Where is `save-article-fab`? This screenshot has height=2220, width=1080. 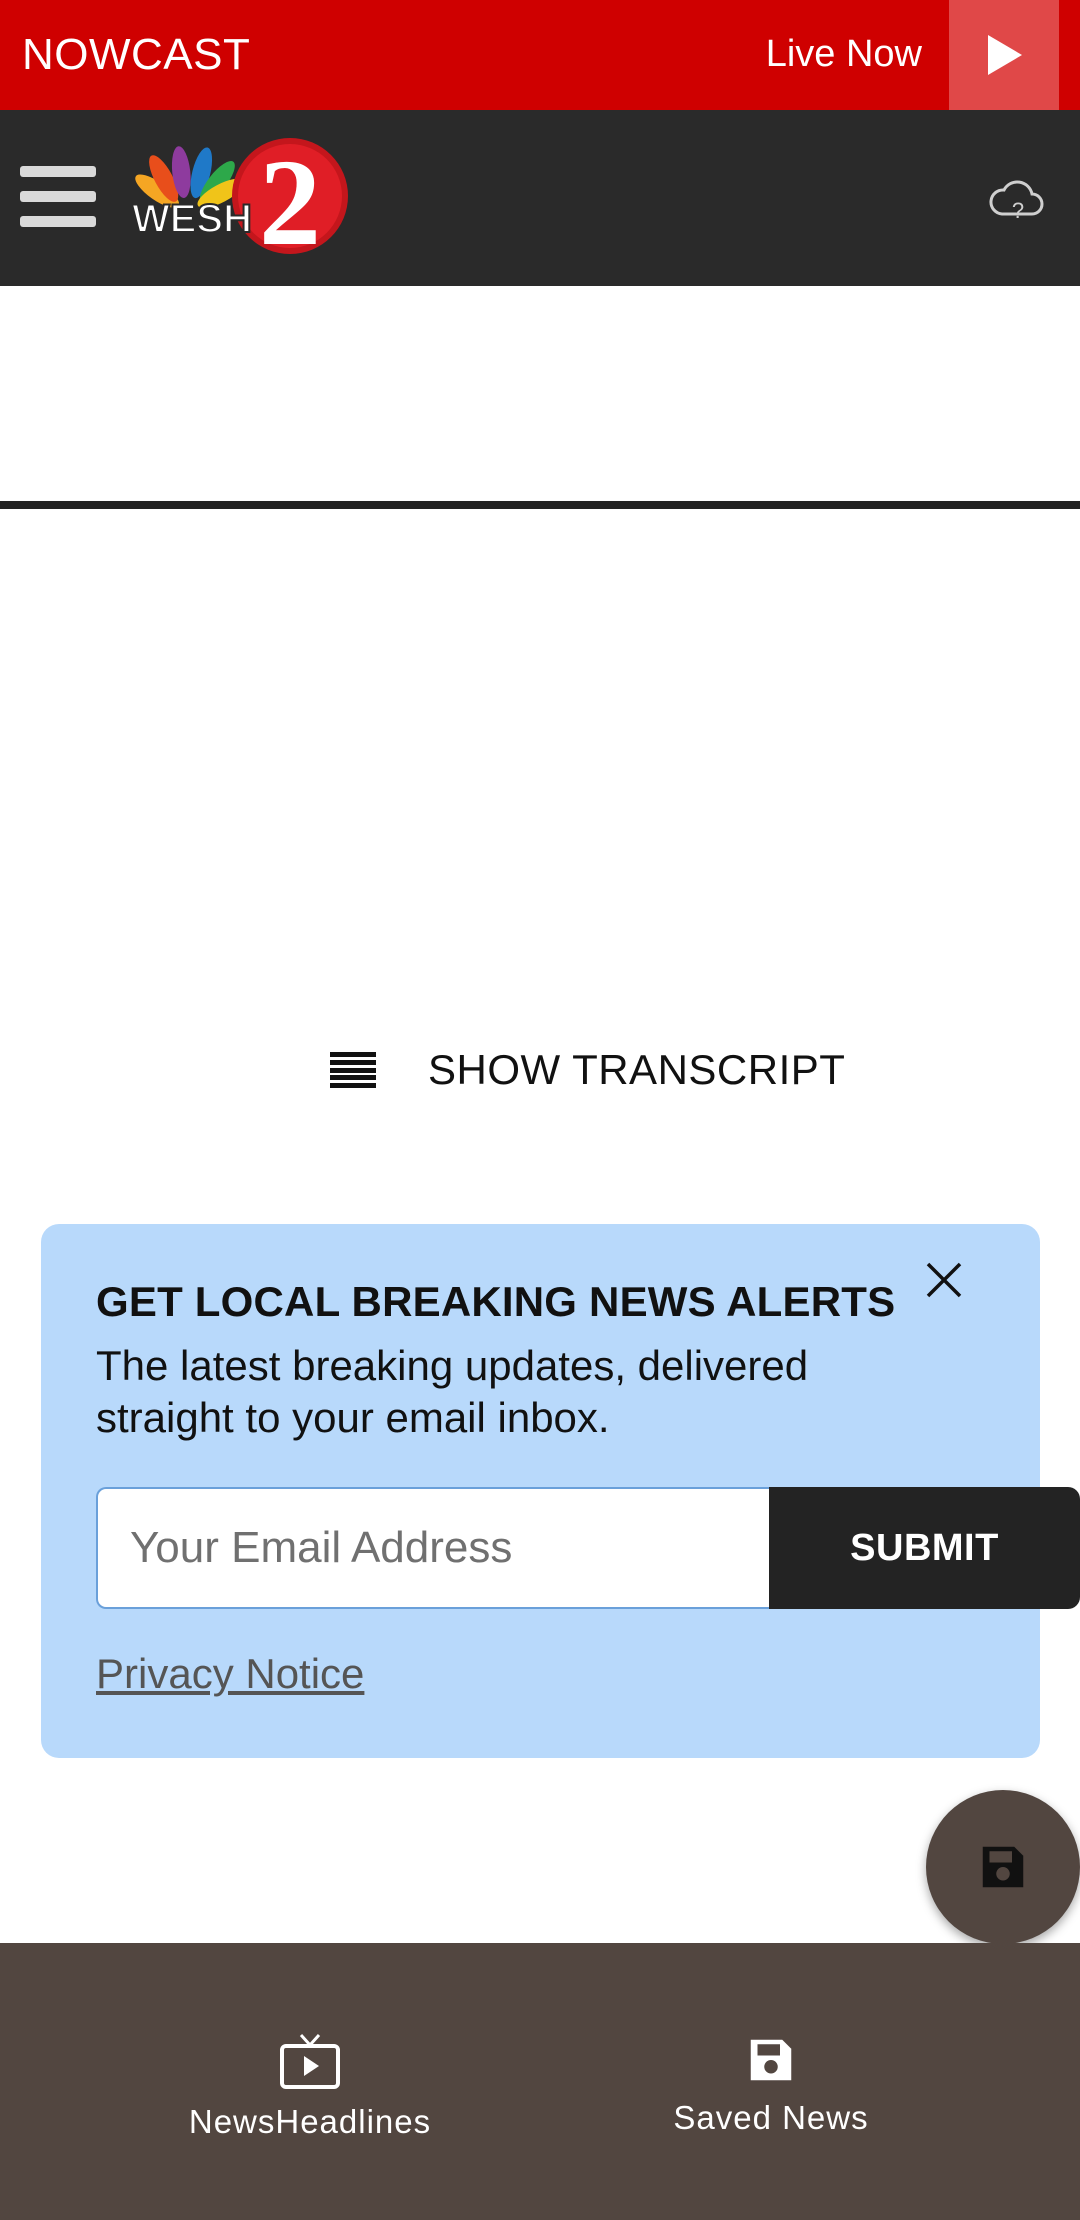
save-article-fab is located at coordinates (1003, 1867).